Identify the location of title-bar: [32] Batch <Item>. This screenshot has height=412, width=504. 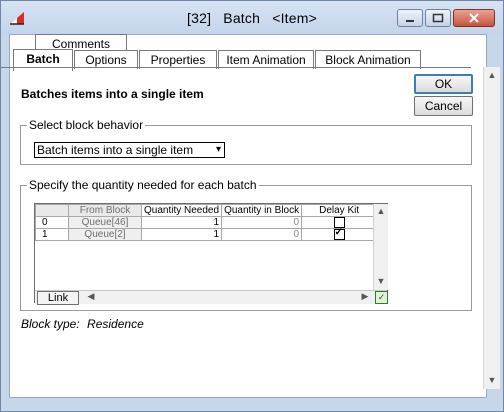
(252, 18).